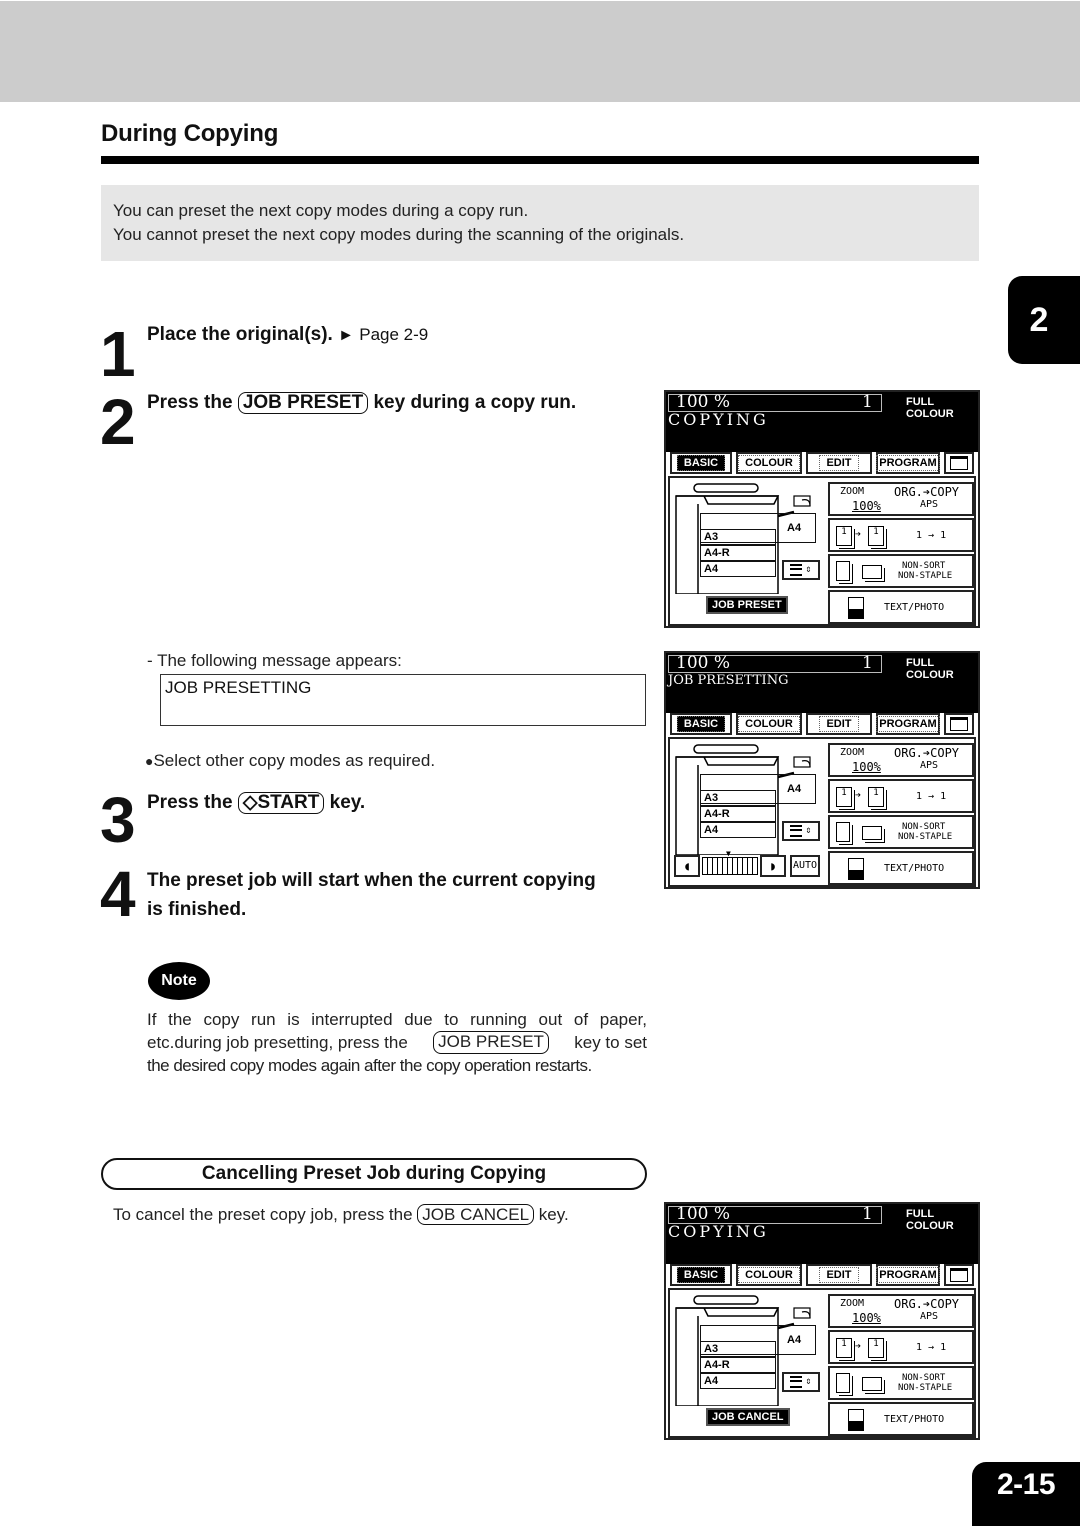 Image resolution: width=1080 pixels, height=1526 pixels. Describe the element at coordinates (610, 1042) in the screenshot. I see `note-line2-post: key to set` at that location.